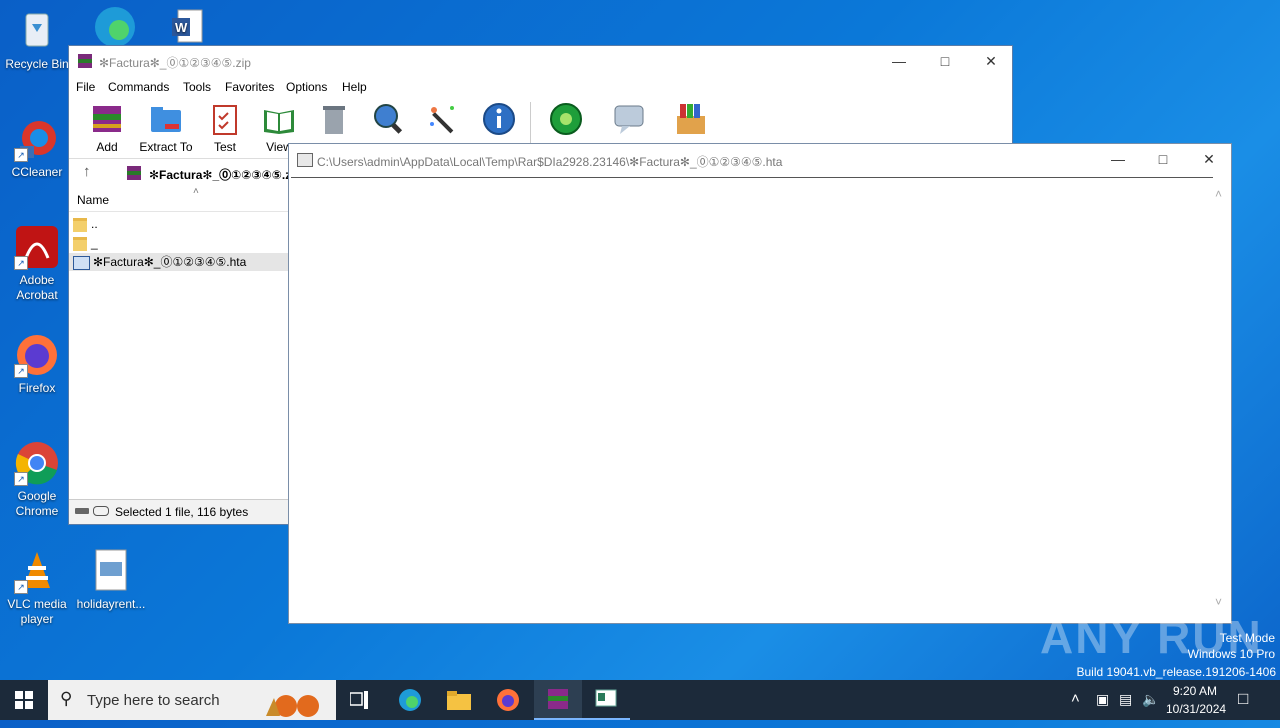 This screenshot has width=1280, height=728. What do you see at coordinates (279, 119) in the screenshot?
I see `view-book-icon` at bounding box center [279, 119].